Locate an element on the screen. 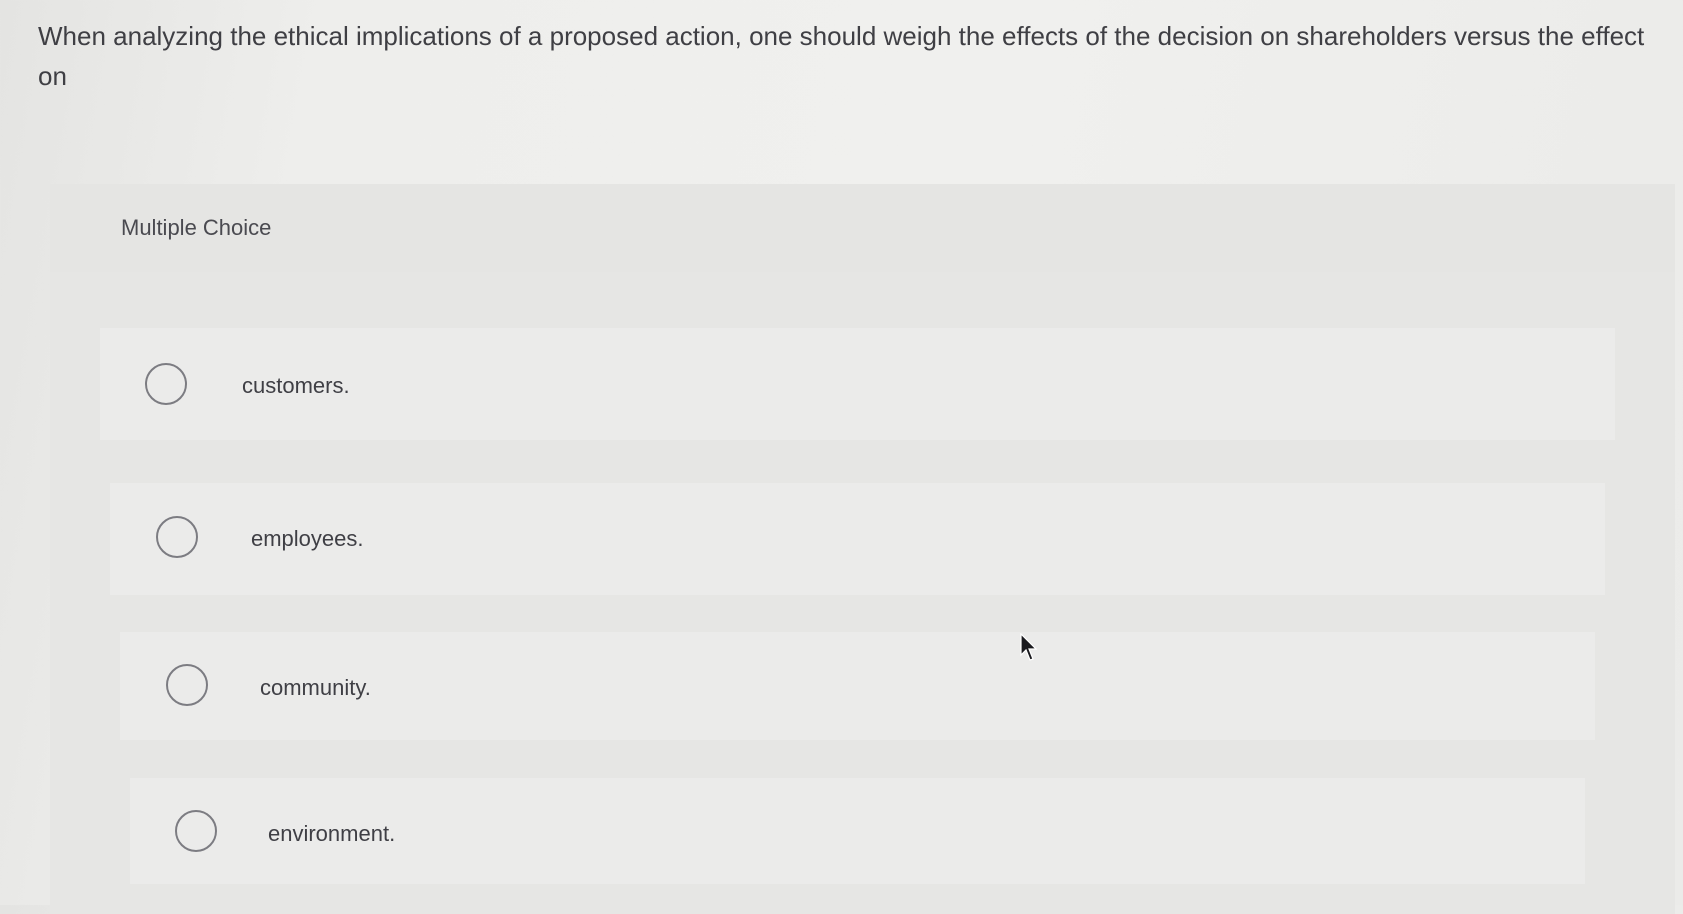  option-label-environment: environment. is located at coordinates (332, 833).